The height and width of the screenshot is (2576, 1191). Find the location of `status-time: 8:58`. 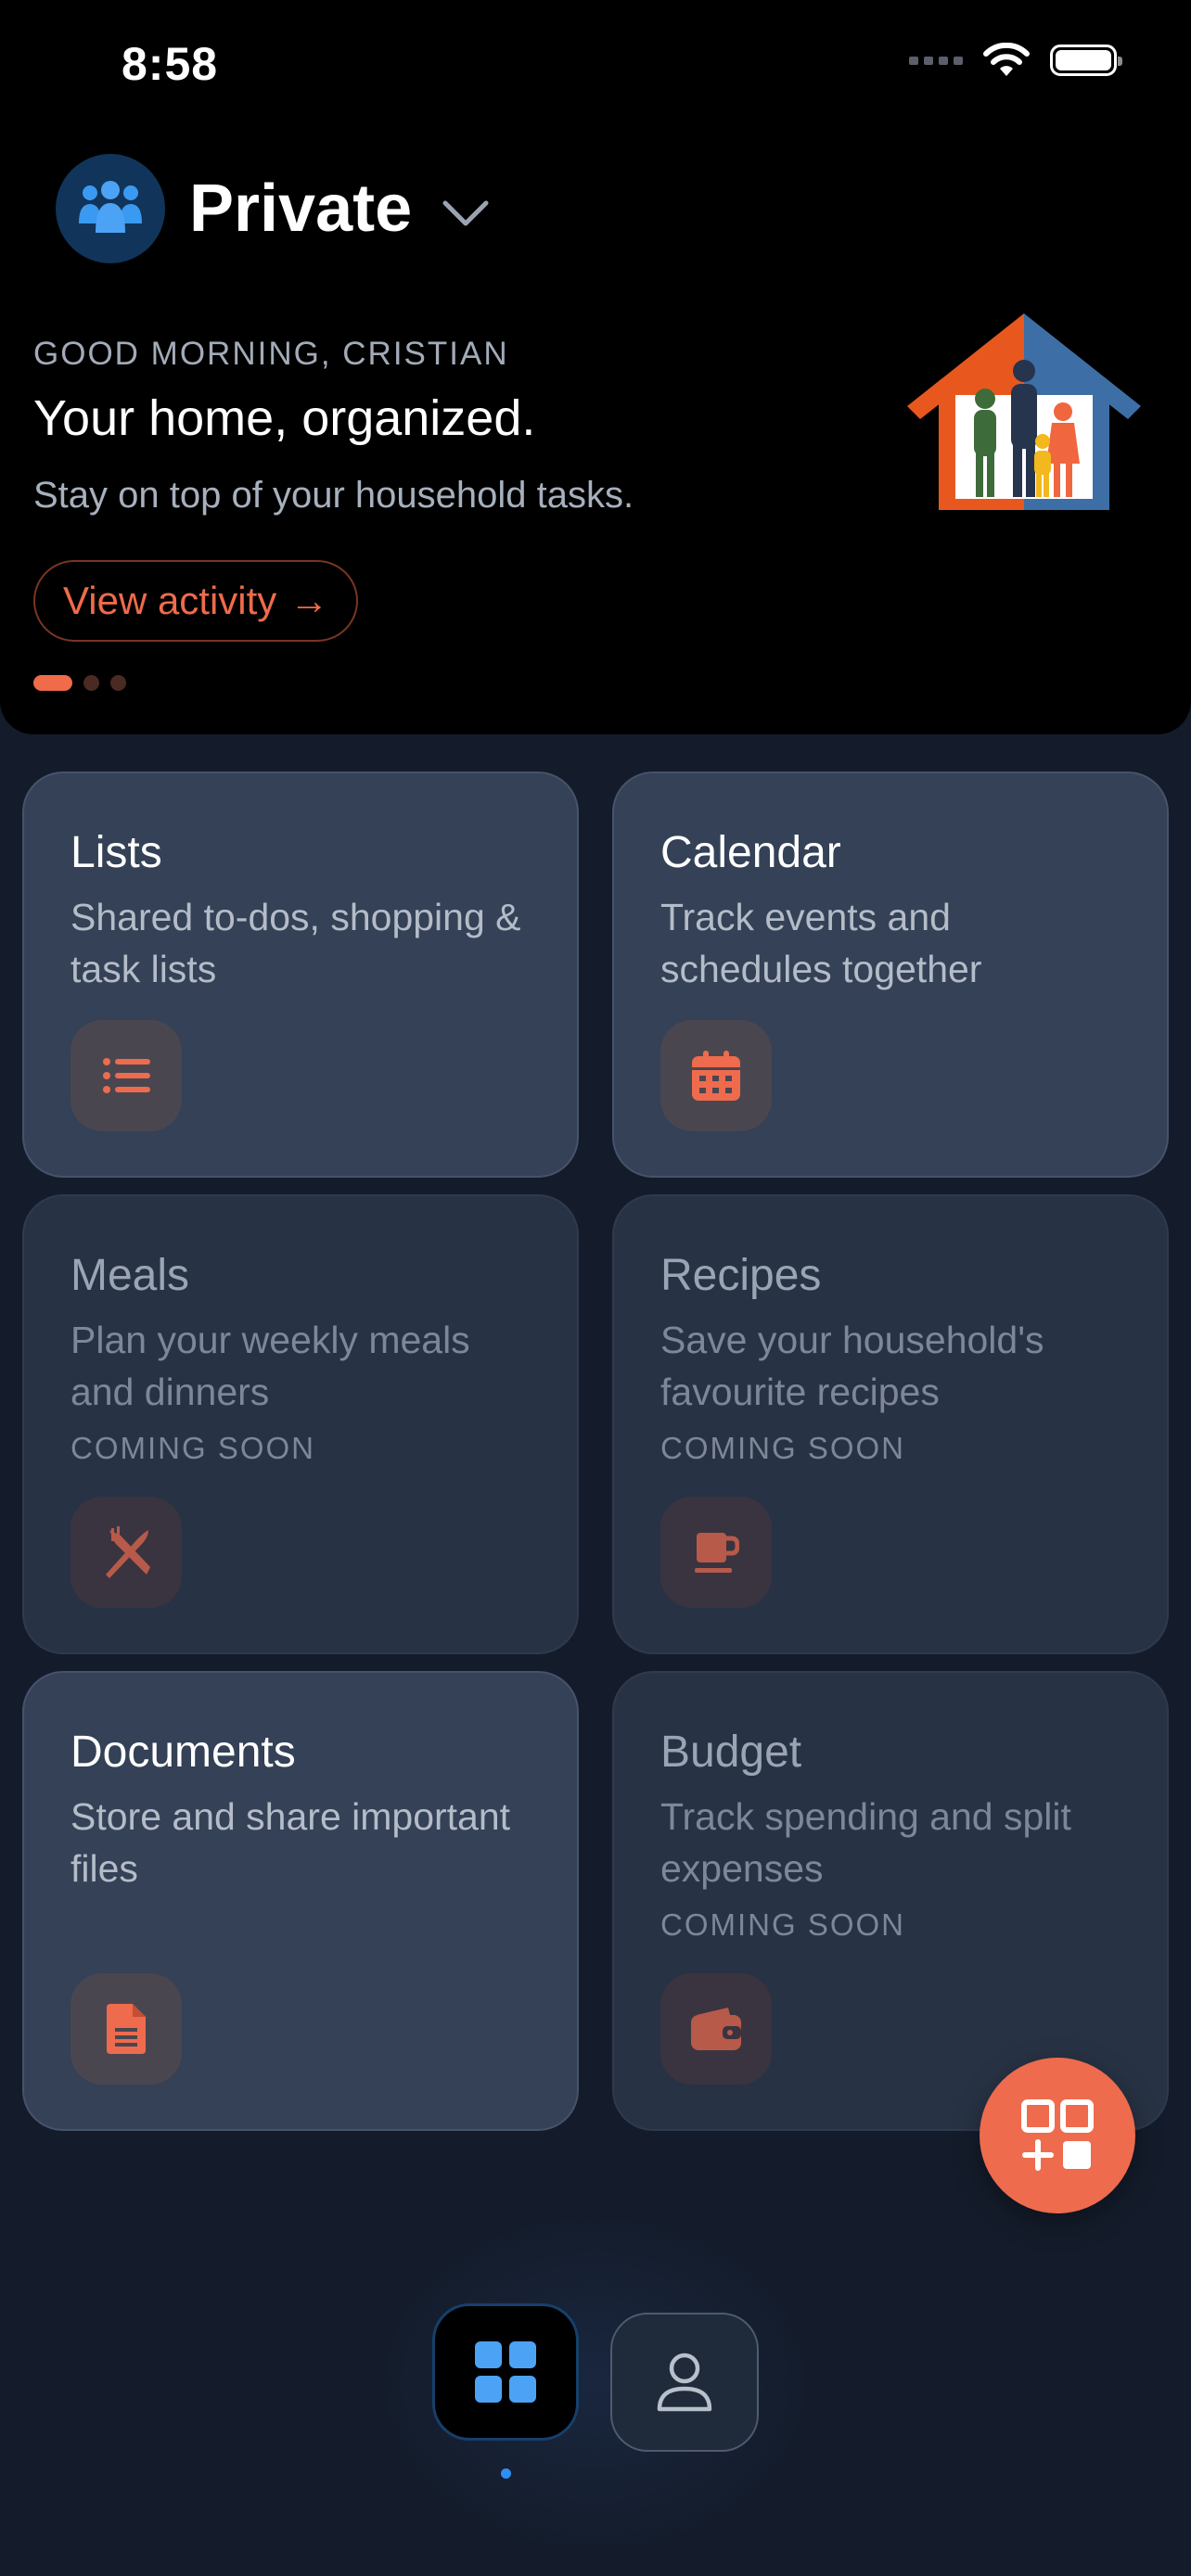

status-time: 8:58 is located at coordinates (170, 64).